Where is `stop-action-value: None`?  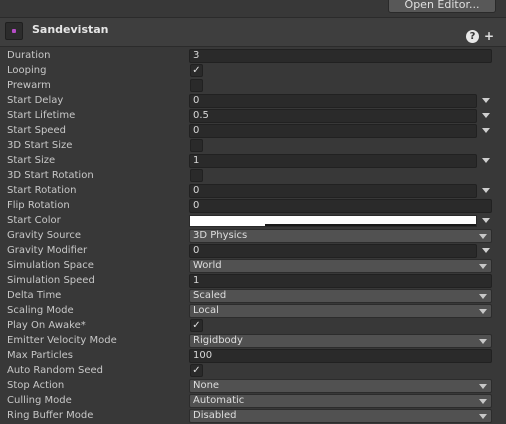
stop-action-value: None is located at coordinates (206, 385).